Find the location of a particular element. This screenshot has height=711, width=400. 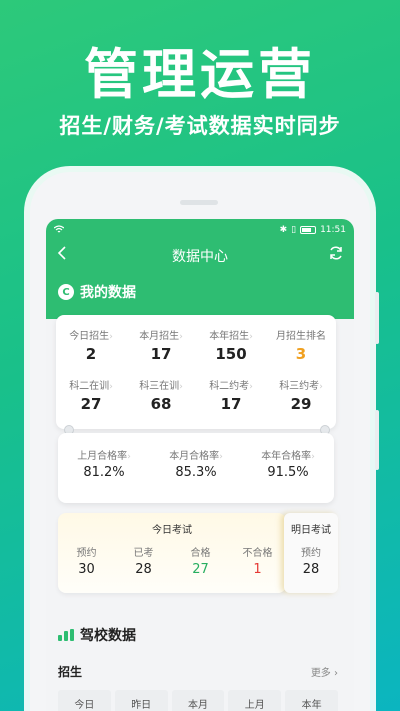

stat-year-enroll: 本年招生› 150 is located at coordinates (231, 340).